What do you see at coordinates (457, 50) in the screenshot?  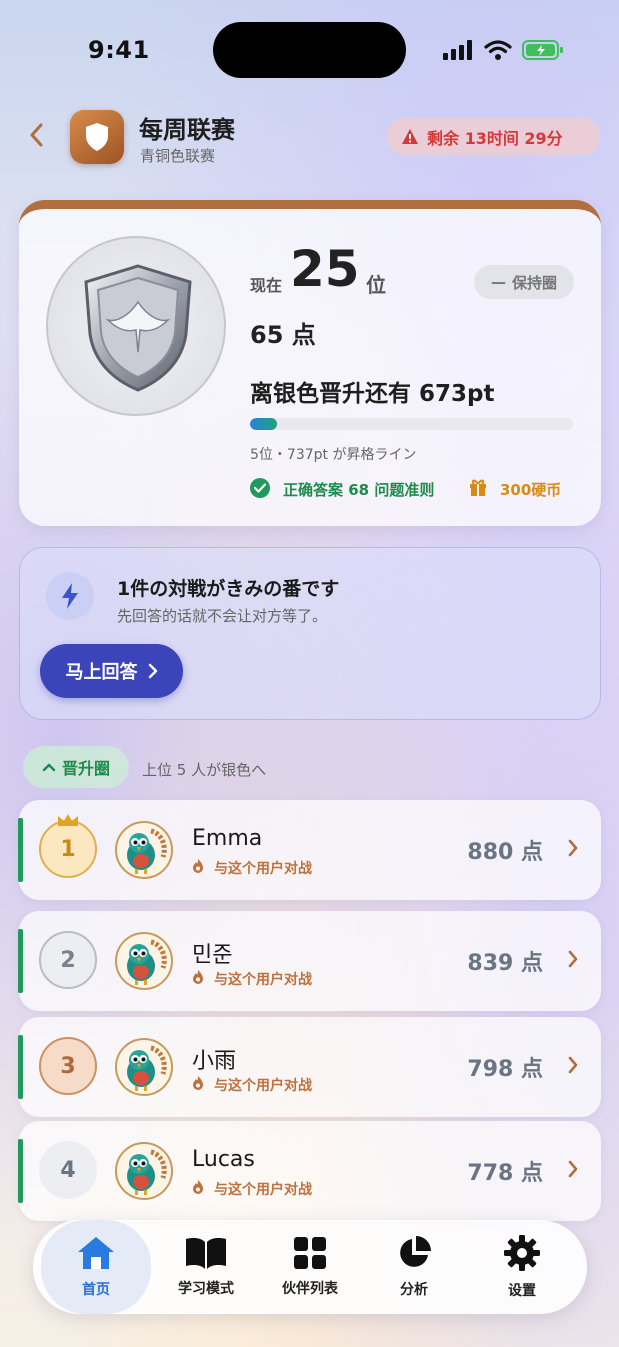 I see `signal-icon` at bounding box center [457, 50].